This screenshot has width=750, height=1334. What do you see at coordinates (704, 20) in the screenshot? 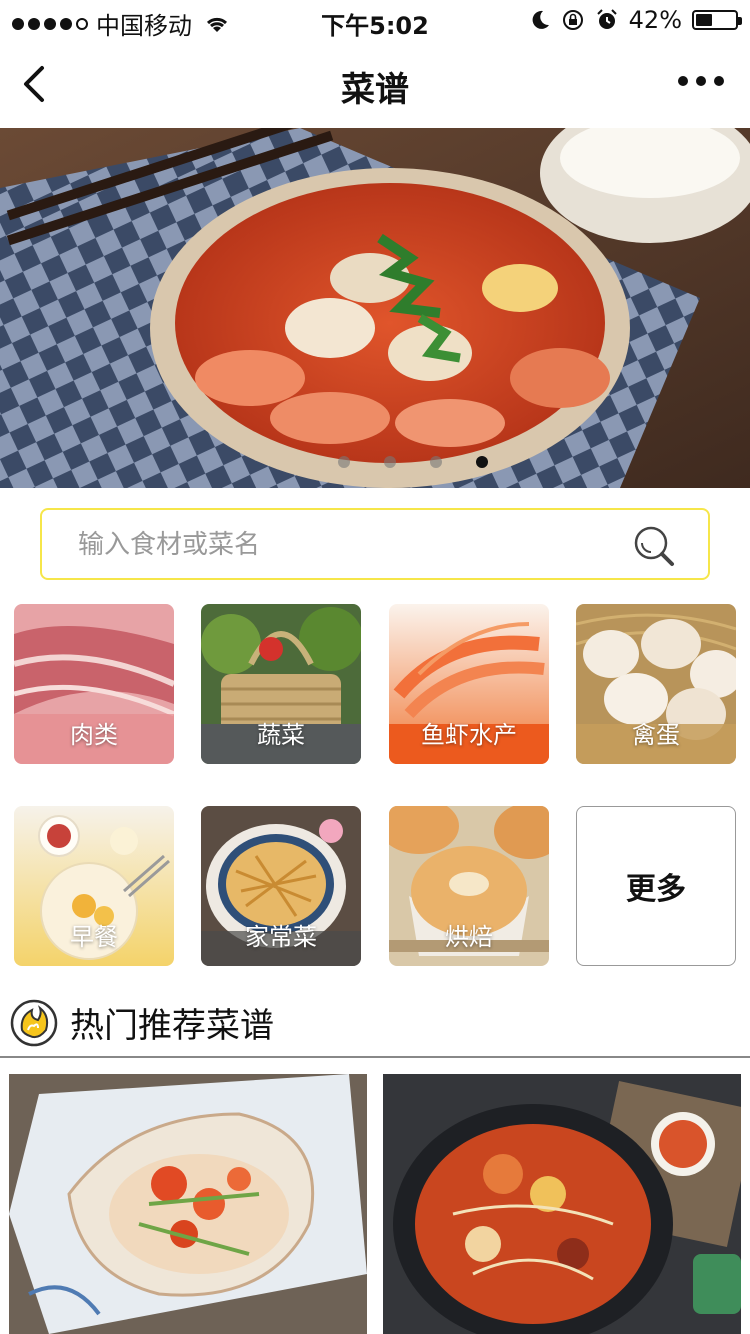
I see `battery-fill` at bounding box center [704, 20].